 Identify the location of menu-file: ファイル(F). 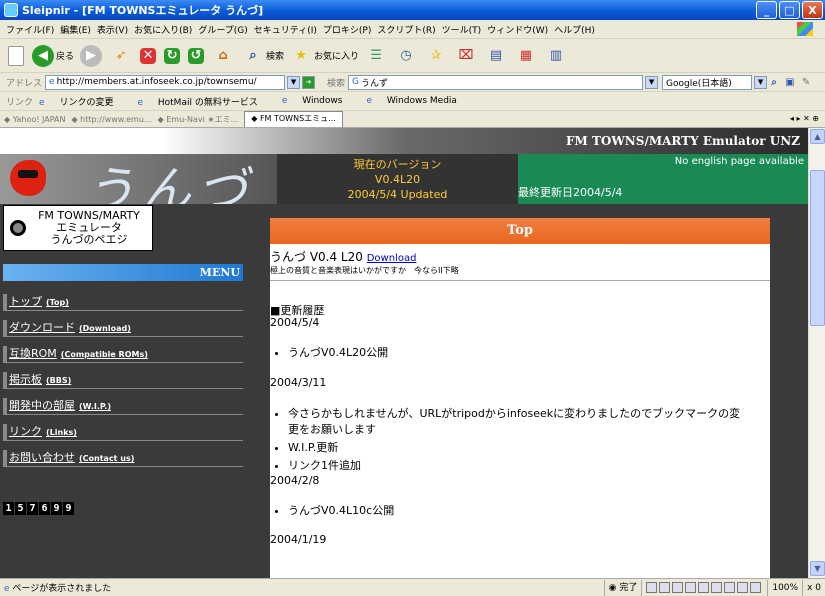
(30, 29).